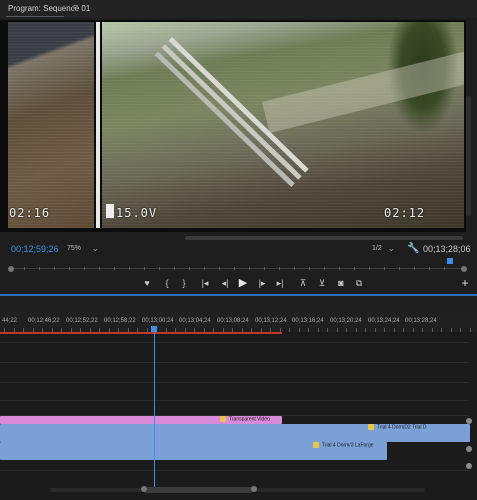 This screenshot has width=477, height=500. I want to click on ruler-tick-label: 00;13;12;24, so click(271, 321).